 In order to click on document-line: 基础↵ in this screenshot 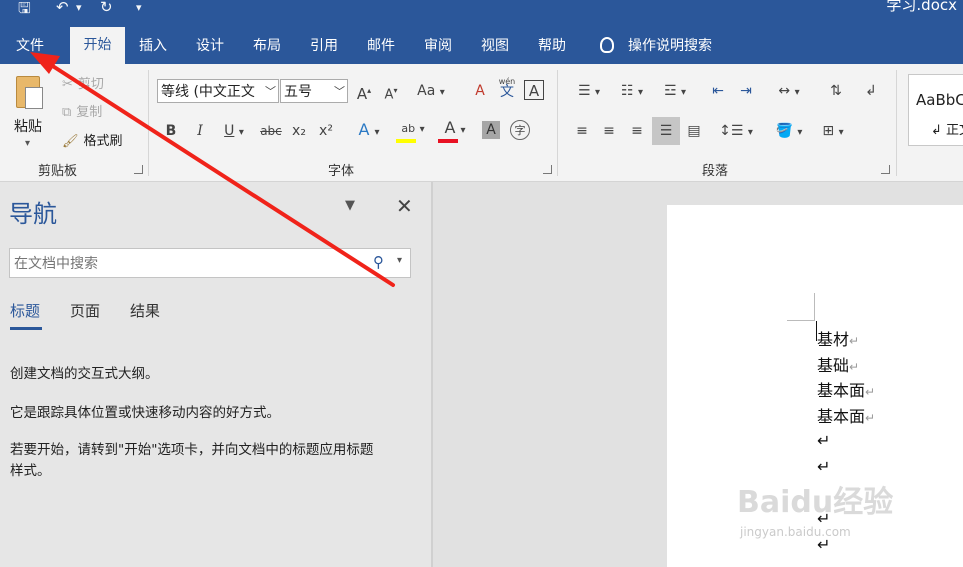, I will do `click(838, 365)`.